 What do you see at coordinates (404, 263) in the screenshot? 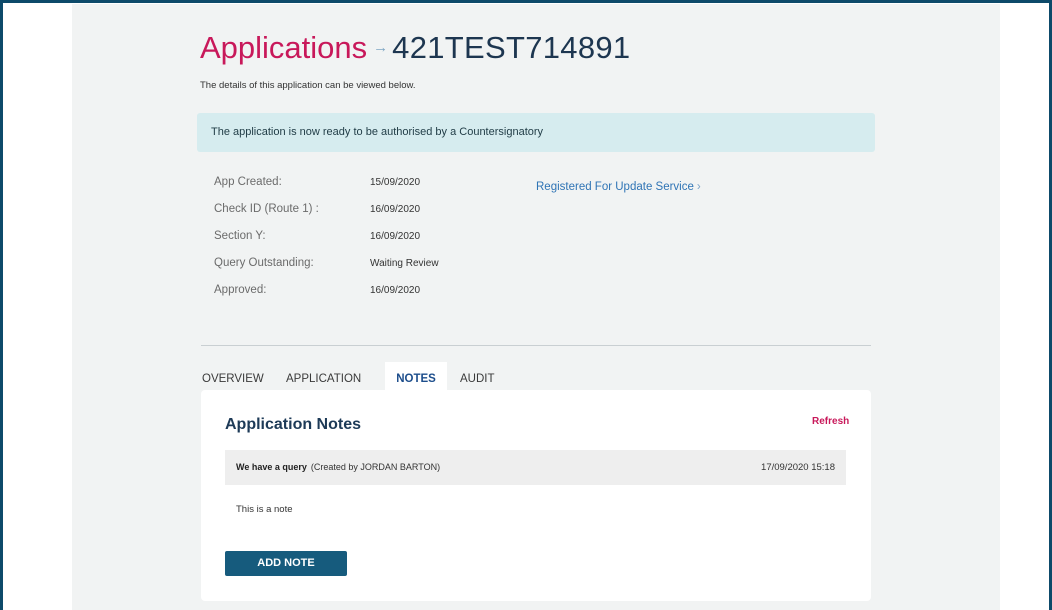
I see `detail-value: Waiting Review` at bounding box center [404, 263].